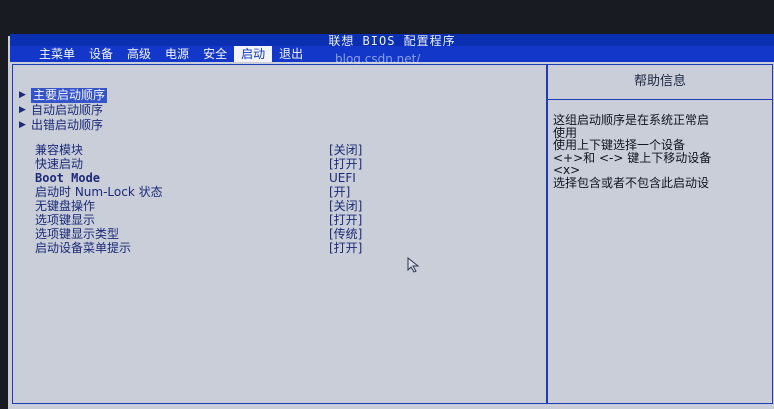 The image size is (774, 409). I want to click on setting-numlock: 启动时 Num-Lock 状态 [开], so click(198, 192).